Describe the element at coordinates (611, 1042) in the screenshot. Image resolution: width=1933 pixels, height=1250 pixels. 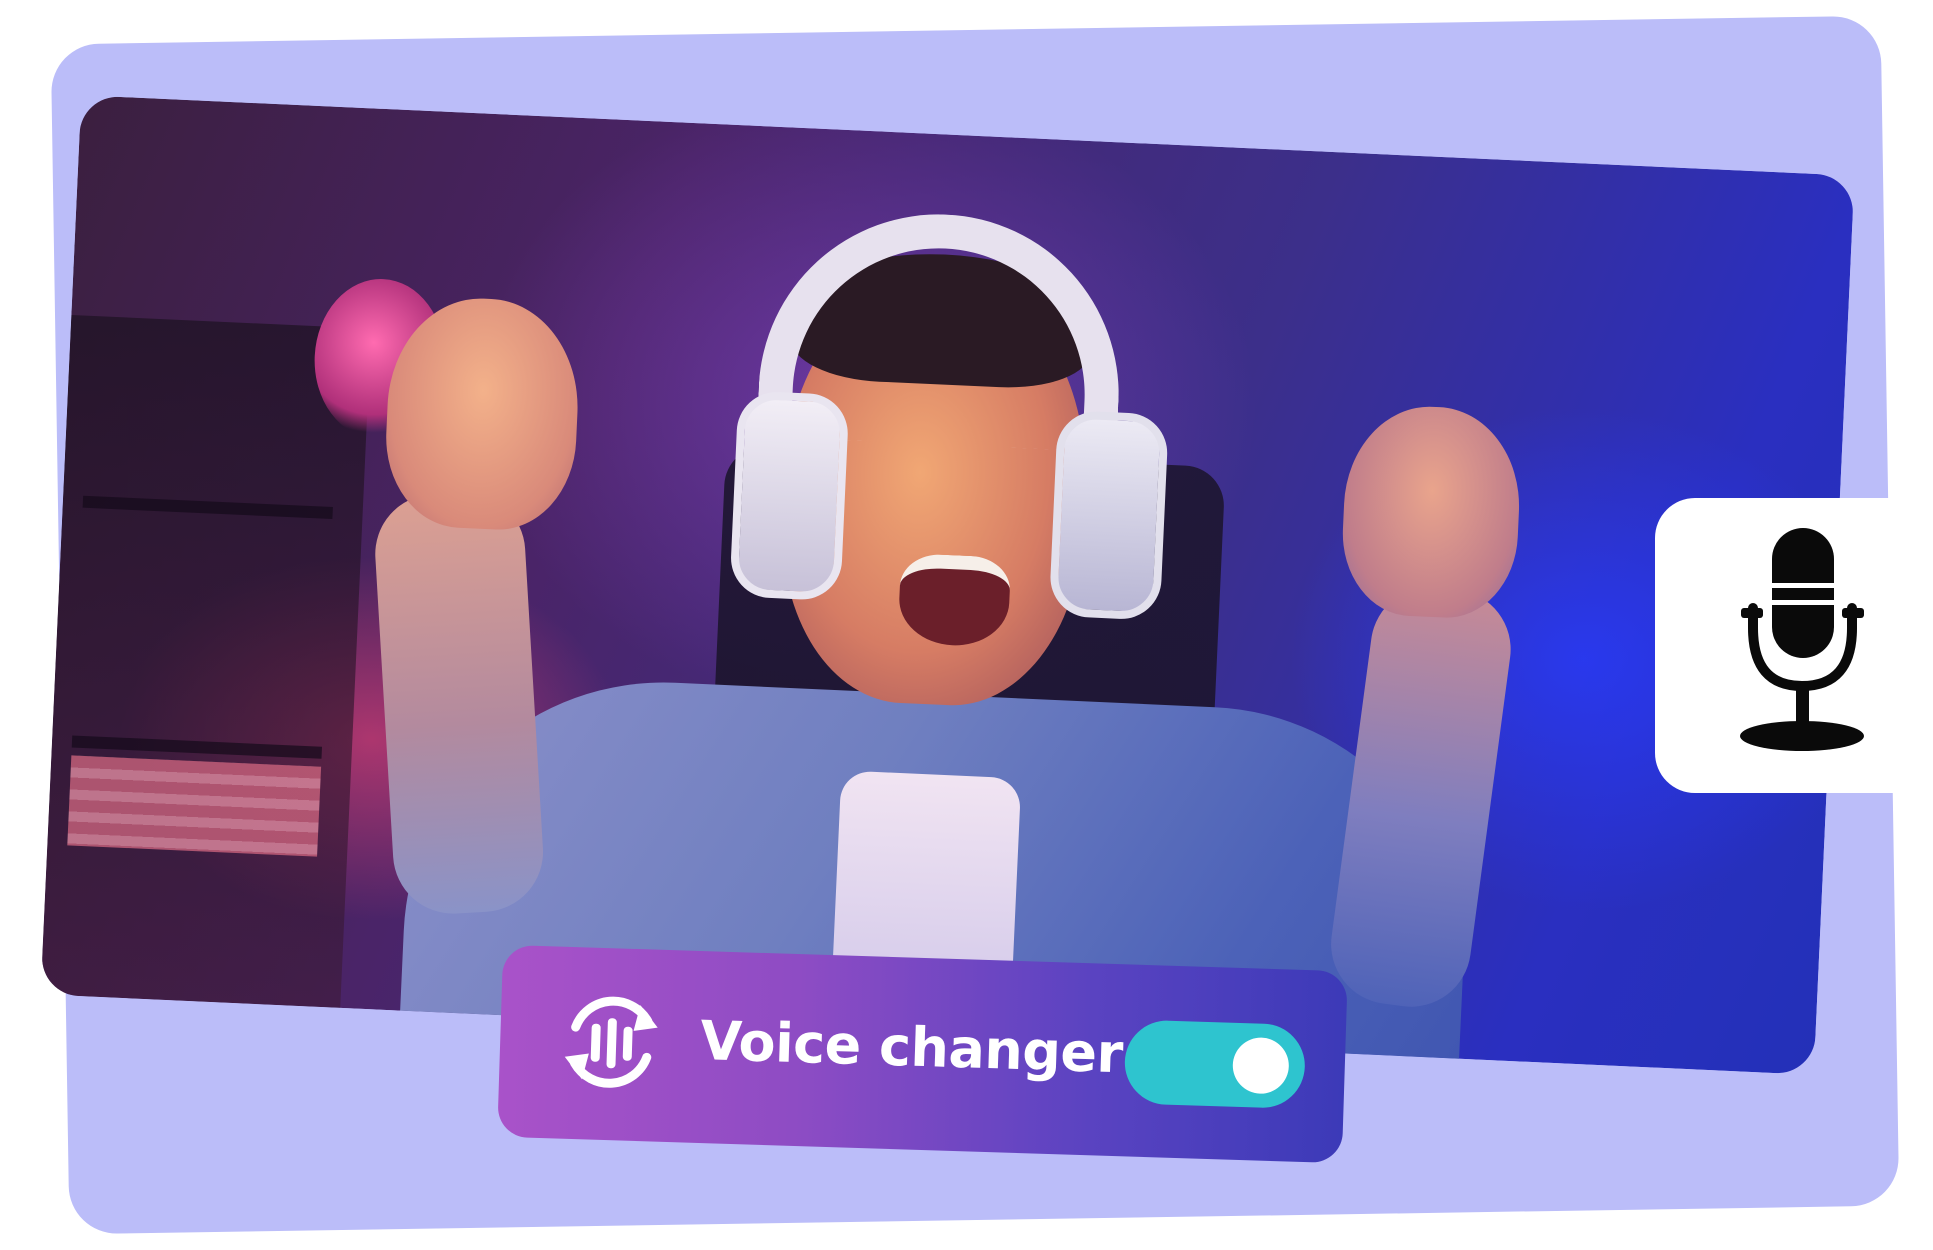
I see `waveform-cycle-icon` at that location.